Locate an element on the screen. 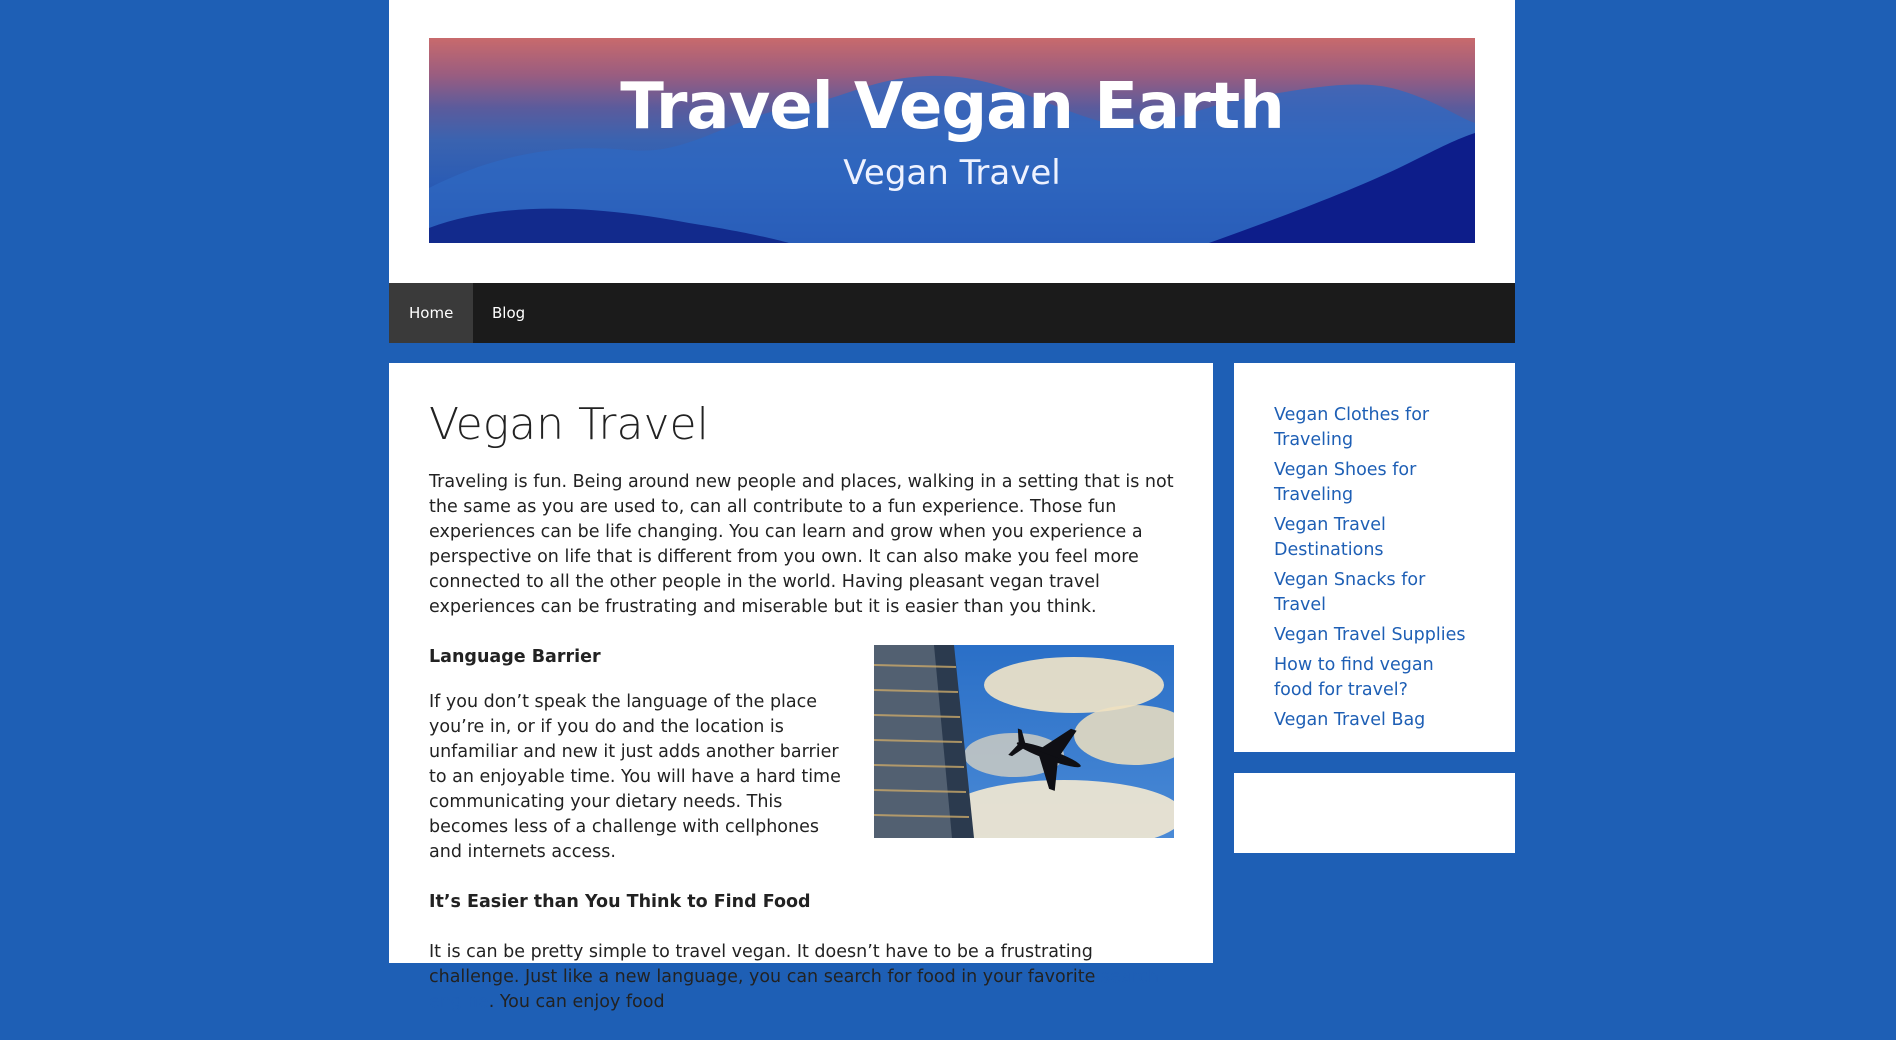  easier-text-after: . You can enjoy food is located at coordinates (576, 1002).